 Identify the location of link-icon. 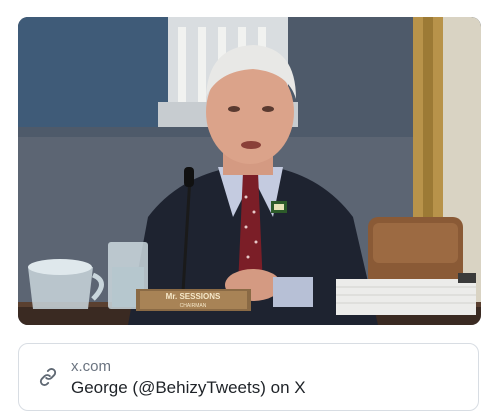
(48, 377).